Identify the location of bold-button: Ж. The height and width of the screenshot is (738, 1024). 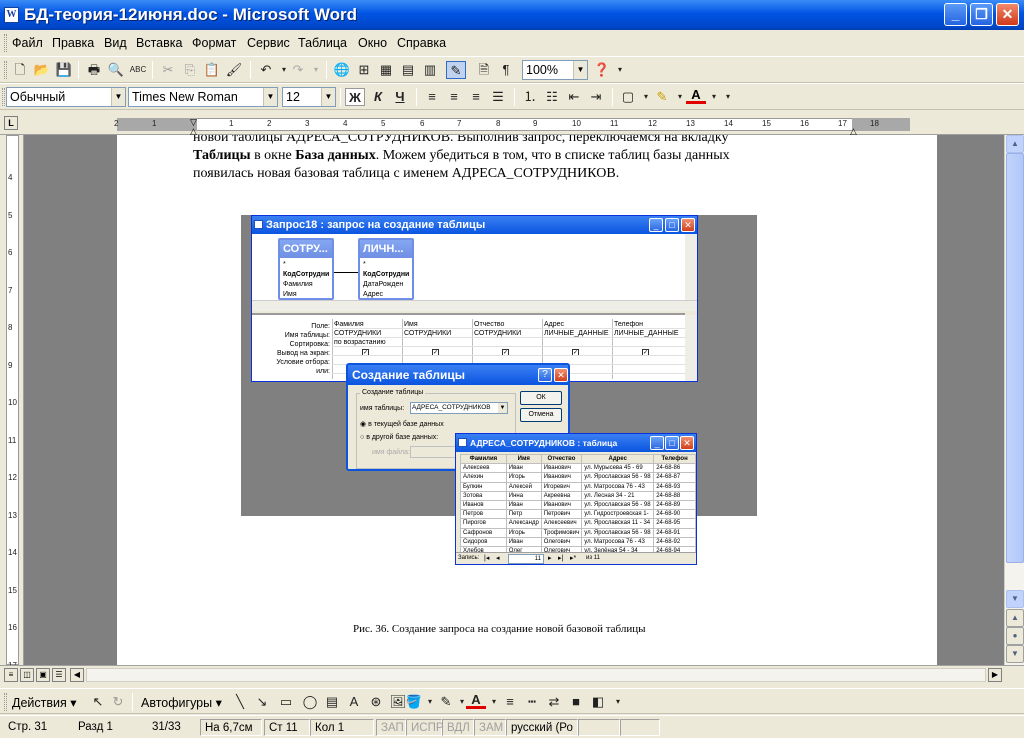
(355, 97).